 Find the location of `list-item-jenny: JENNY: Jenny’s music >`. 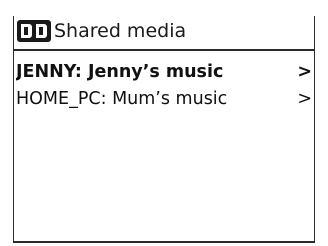

list-item-jenny: JENNY: Jenny’s music > is located at coordinates (164, 72).